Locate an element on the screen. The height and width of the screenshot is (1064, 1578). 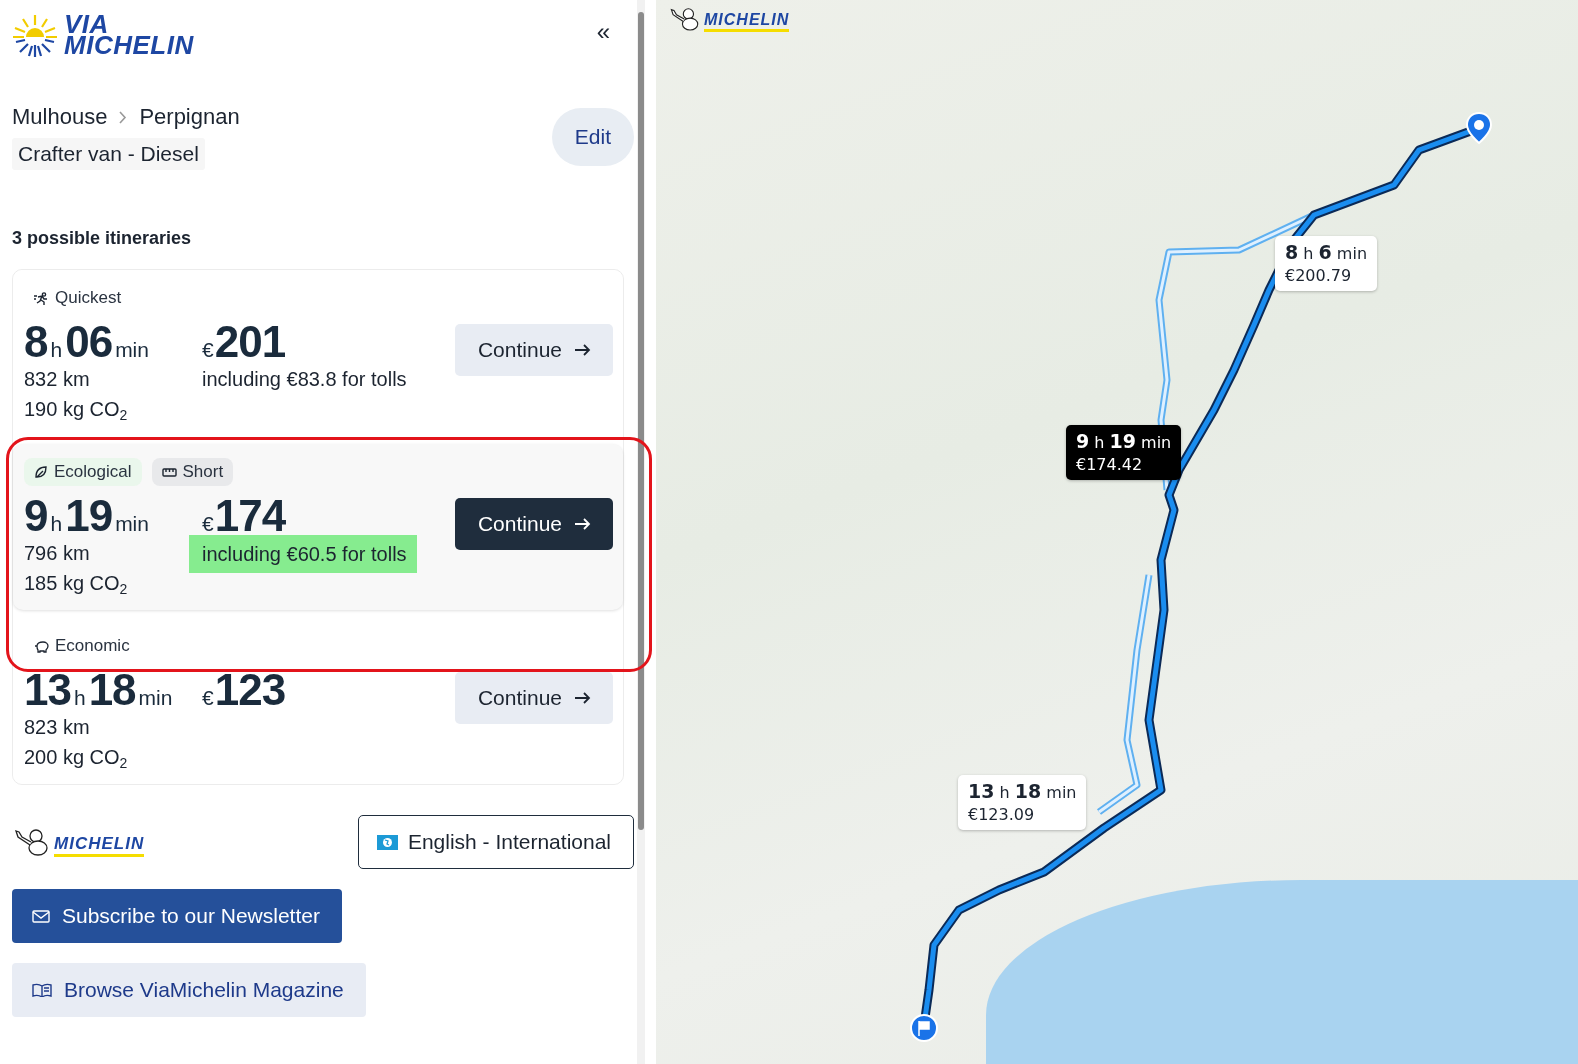
distance-text: 823 km is located at coordinates (57, 727).